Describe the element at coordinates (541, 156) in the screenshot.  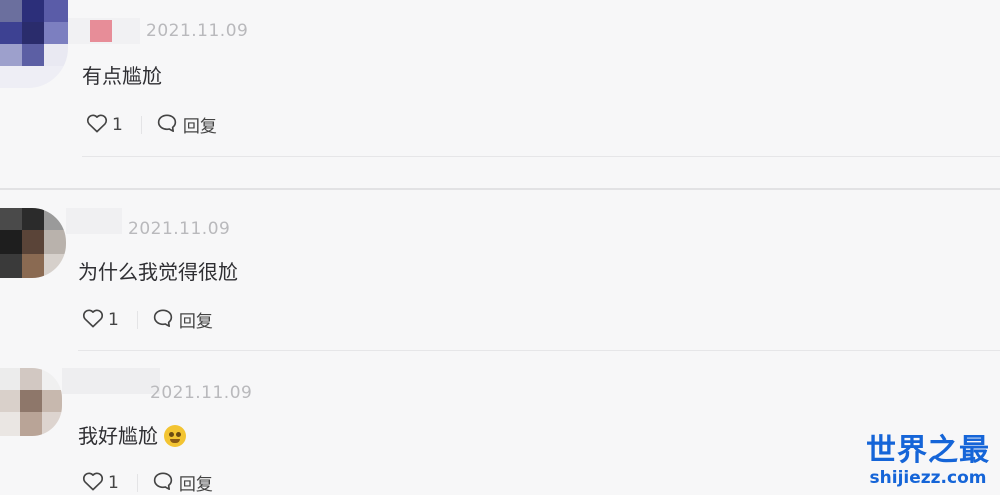
I see `row-divider` at that location.